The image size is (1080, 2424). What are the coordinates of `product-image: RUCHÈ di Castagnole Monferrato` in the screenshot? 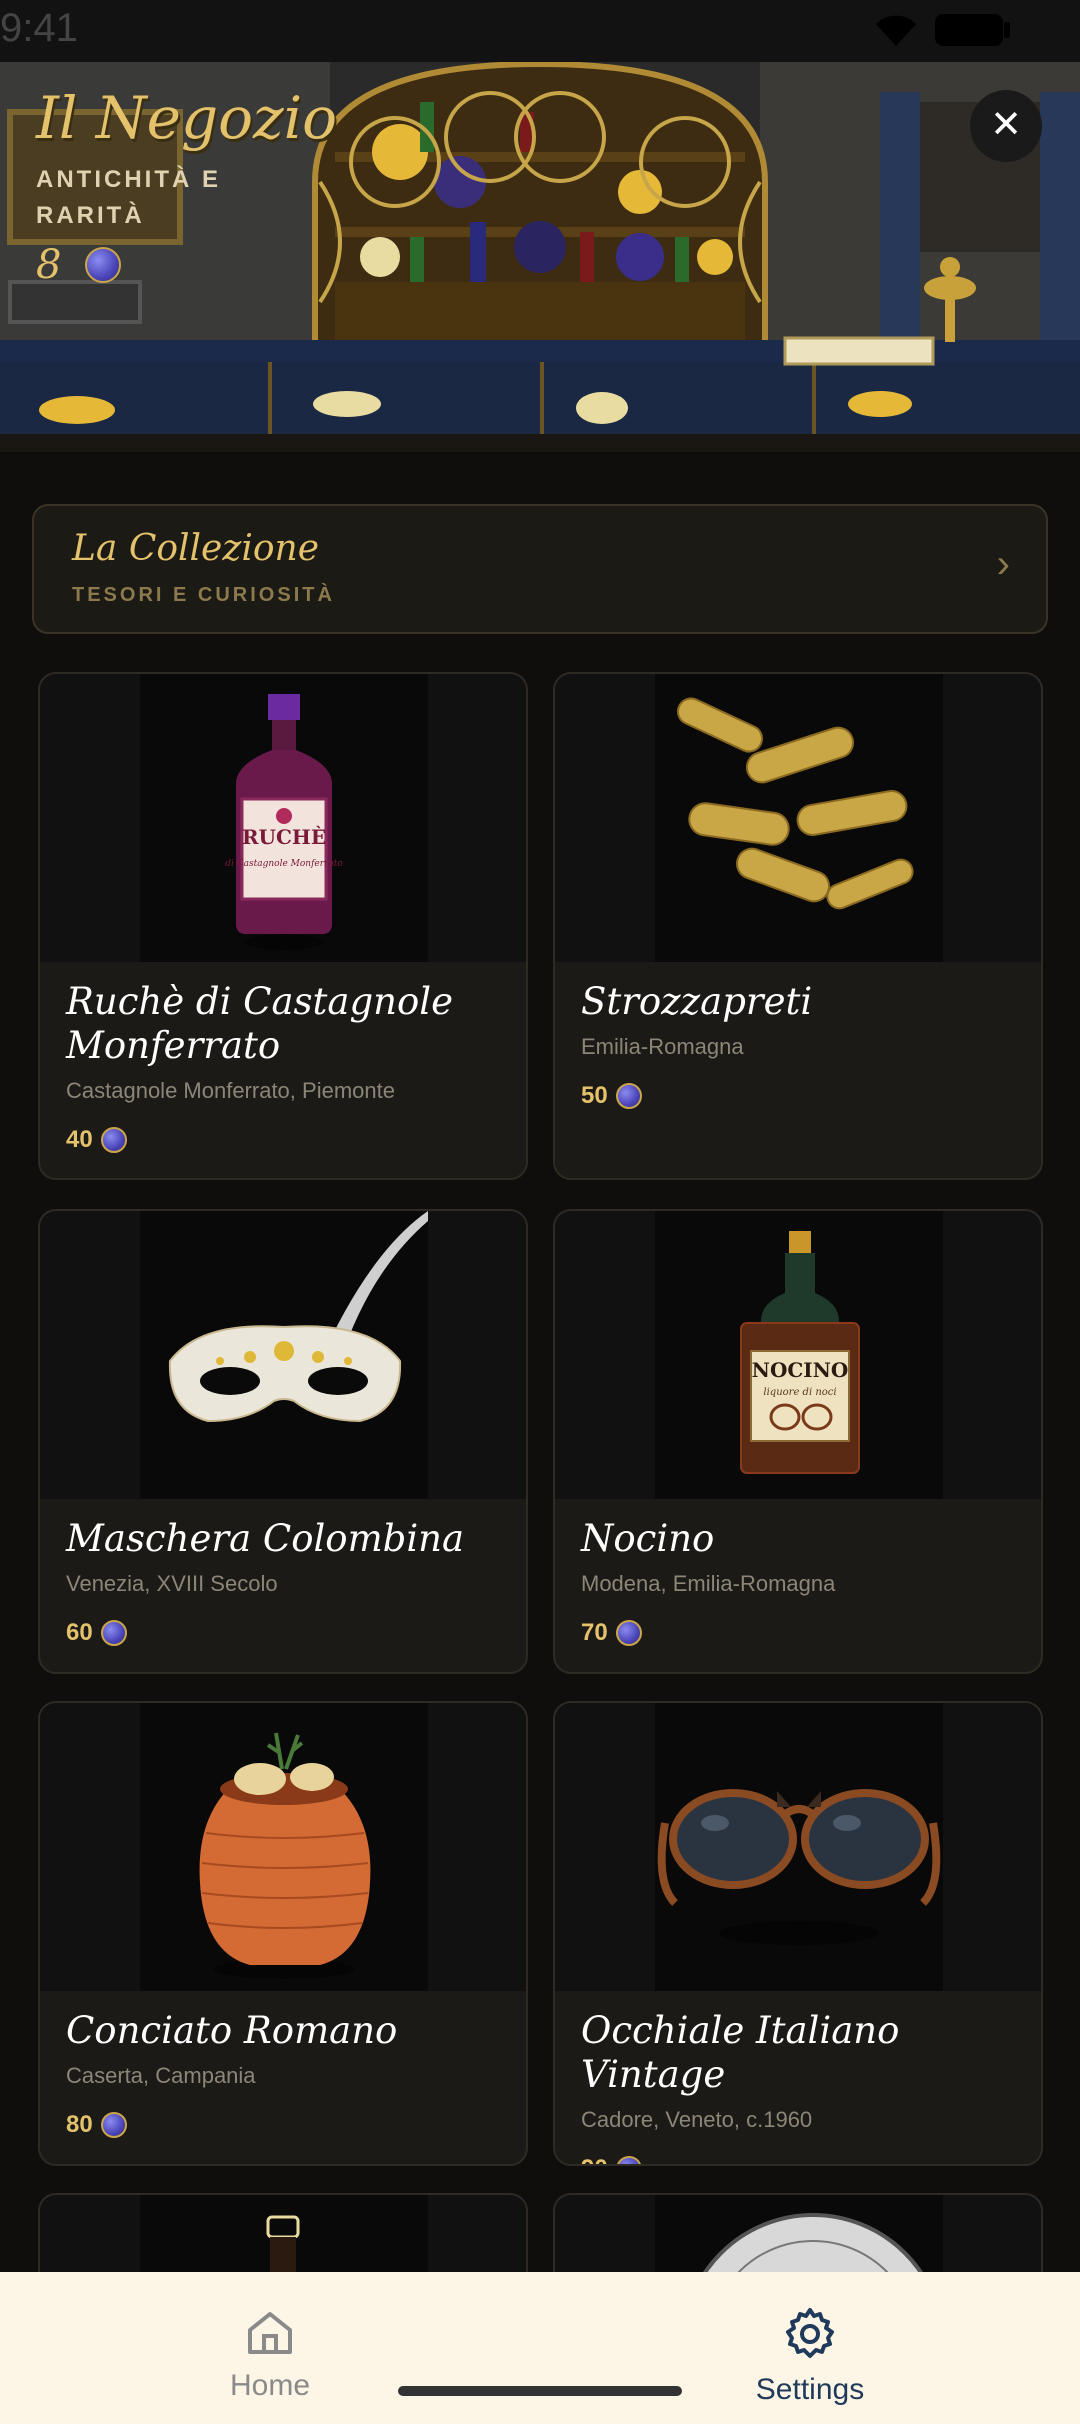 It's located at (283, 818).